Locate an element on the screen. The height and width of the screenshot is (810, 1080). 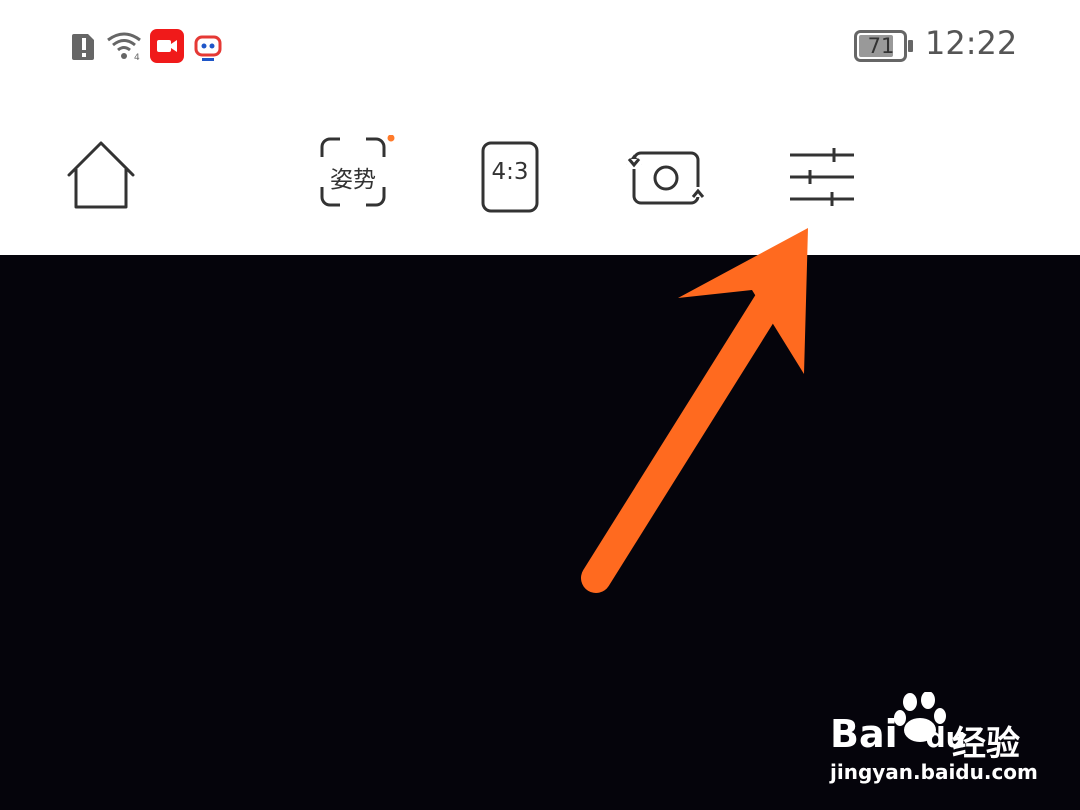
robot-app-icon is located at coordinates (208, 48).